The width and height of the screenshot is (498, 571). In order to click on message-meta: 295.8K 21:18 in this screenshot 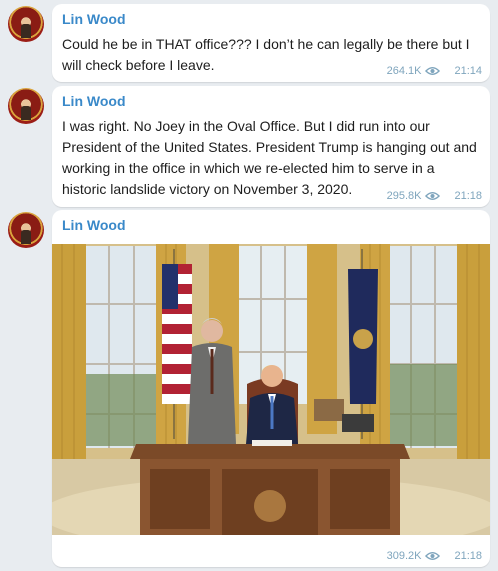, I will do `click(434, 196)`.